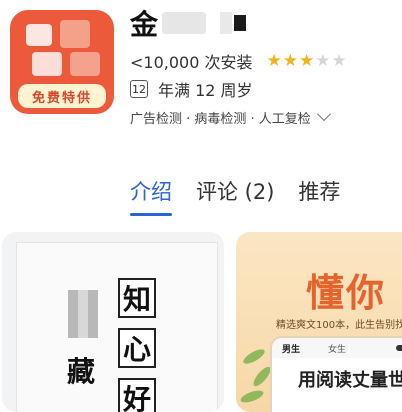  I want to click on rating-stars: ★ ★ ★ ★ ★, so click(306, 60).